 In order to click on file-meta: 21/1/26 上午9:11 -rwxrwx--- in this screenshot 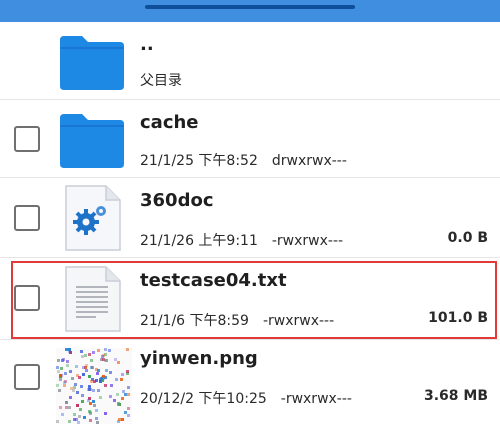, I will do `click(248, 240)`.